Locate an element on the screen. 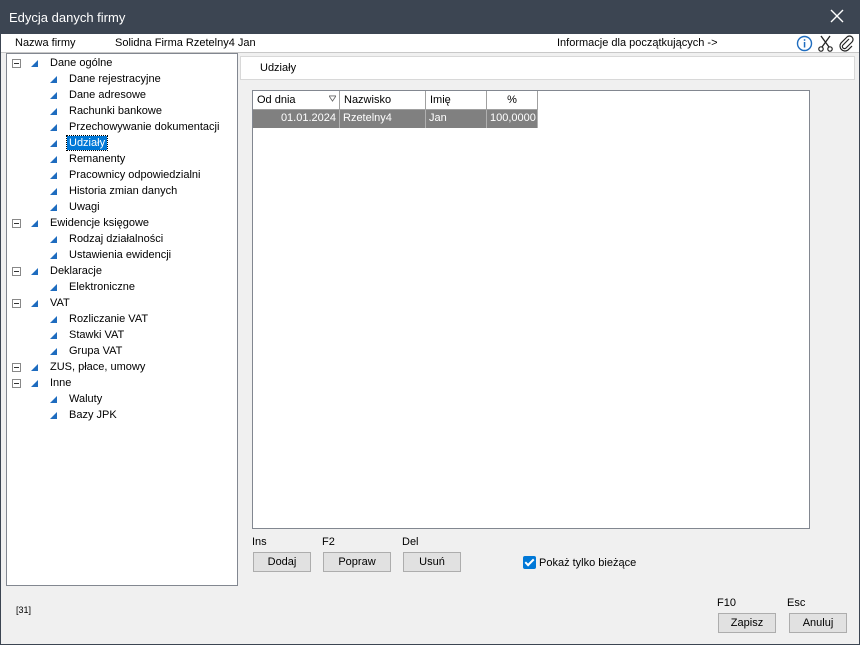 The image size is (860, 645). add-shortcut: Ins is located at coordinates (259, 542).